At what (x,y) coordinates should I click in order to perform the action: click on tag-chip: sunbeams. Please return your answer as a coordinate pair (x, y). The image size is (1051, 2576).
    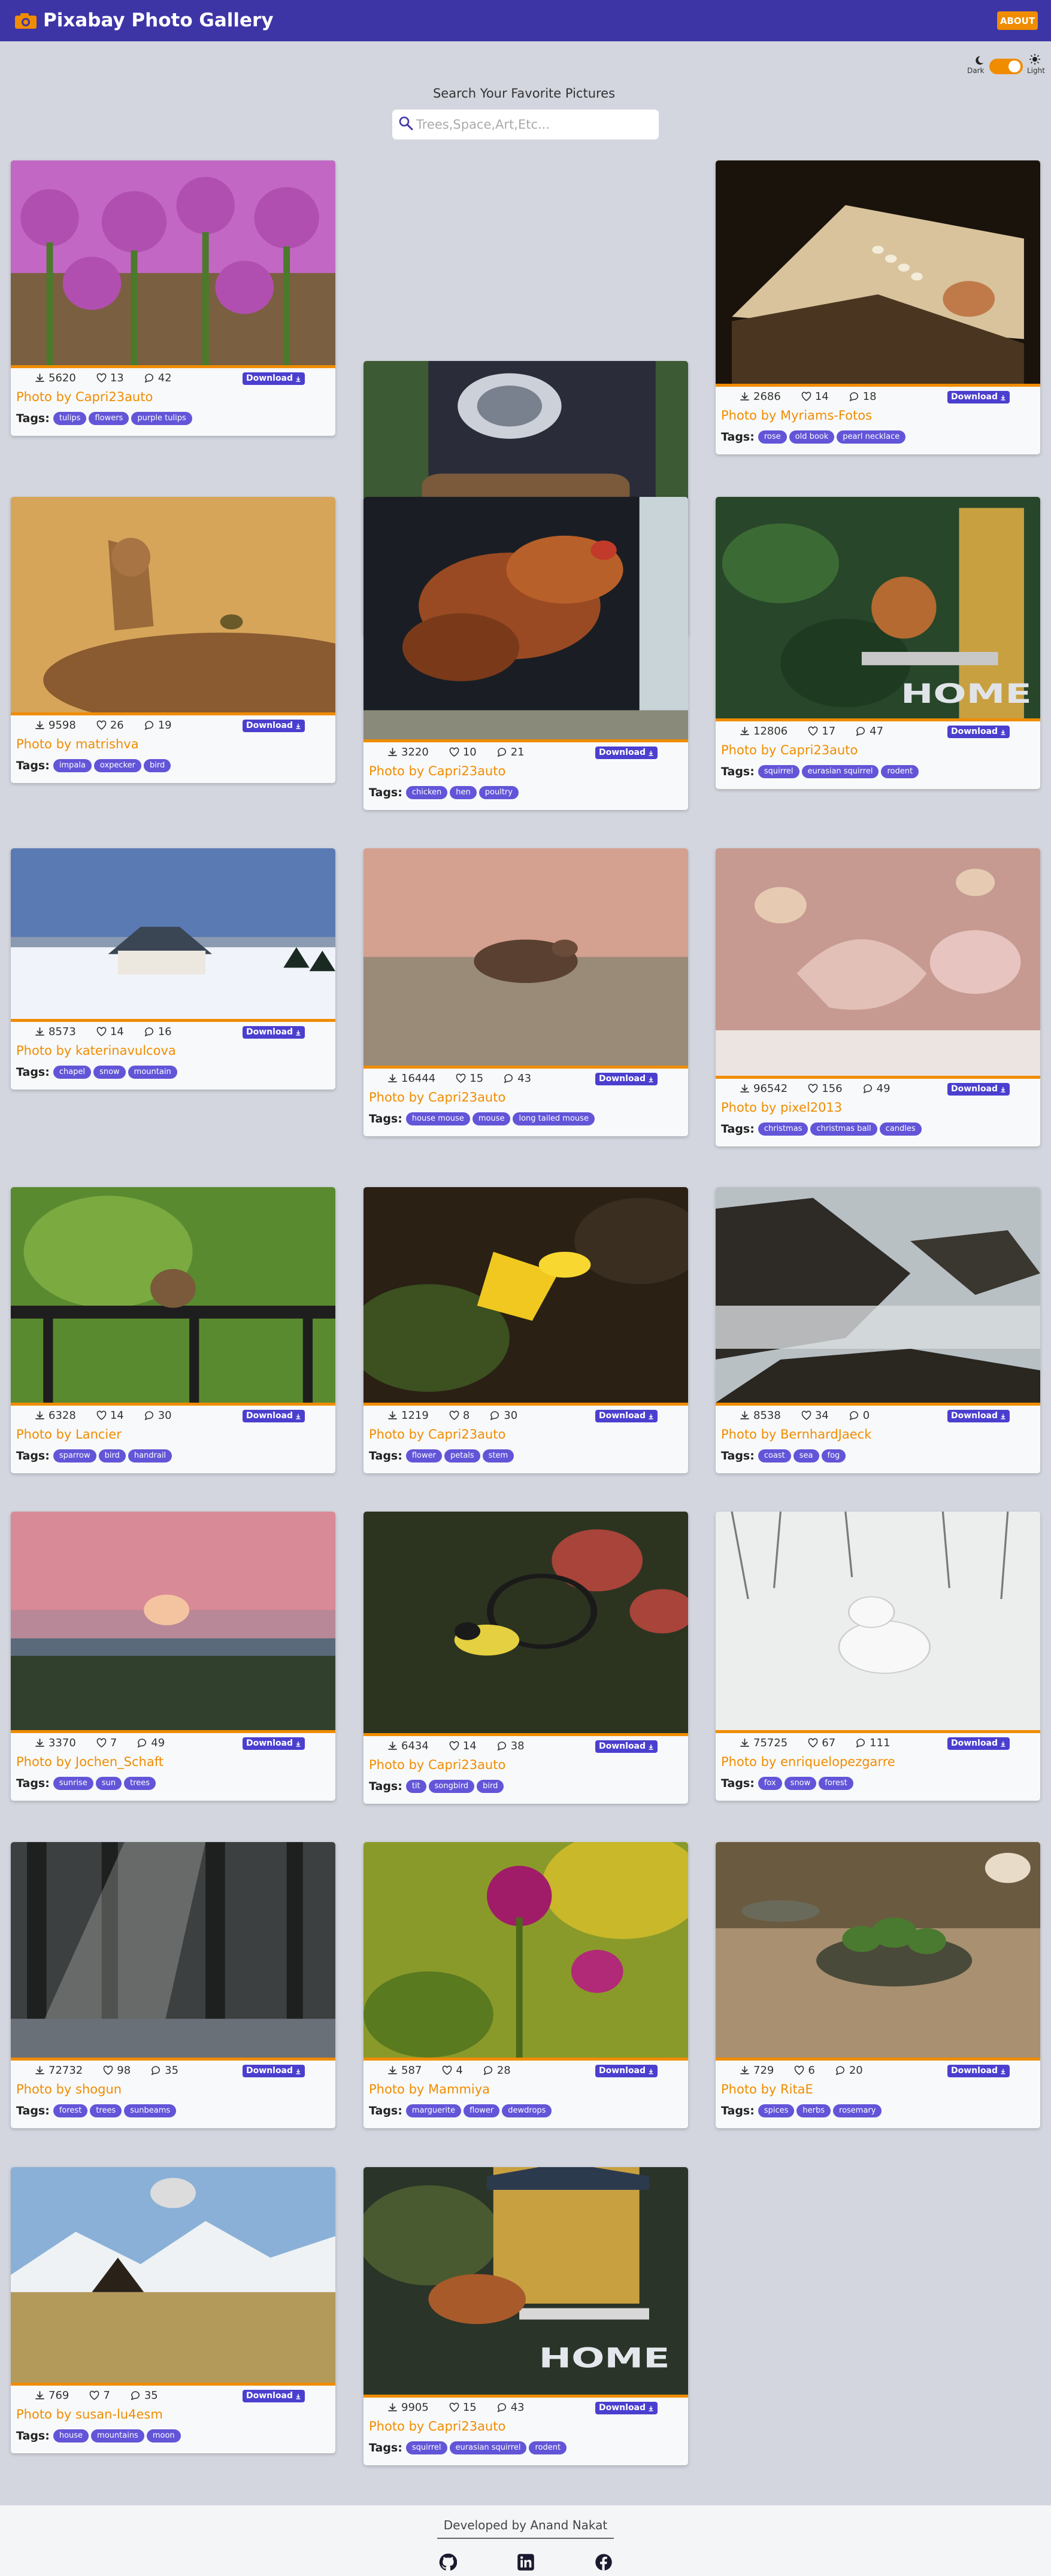
    Looking at the image, I should click on (150, 2110).